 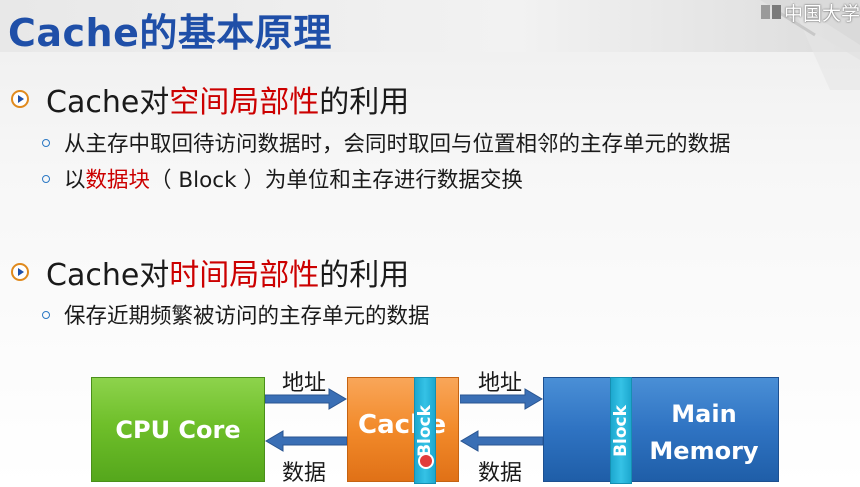 I want to click on sub-bullet-text: 以数据块（ Block ）为单位和主存进行数据交换, so click(x=293, y=178).